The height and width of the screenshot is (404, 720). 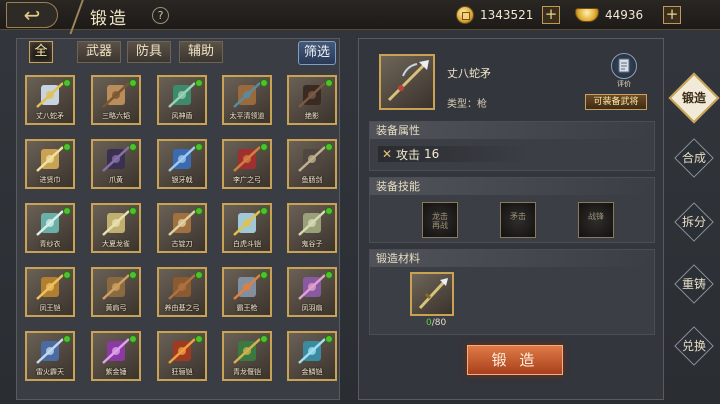 I want to click on equipment-slot: 狂骊铠, so click(x=182, y=356).